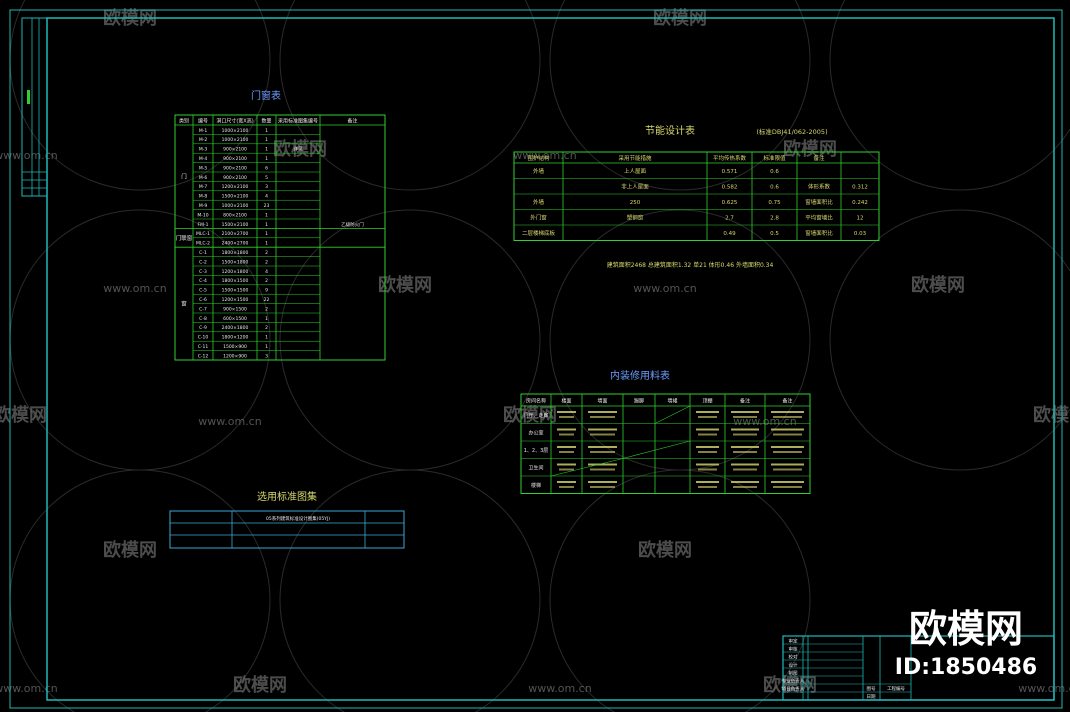  What do you see at coordinates (602, 401) in the screenshot?
I see `finishing-table-header: 墙面` at bounding box center [602, 401].